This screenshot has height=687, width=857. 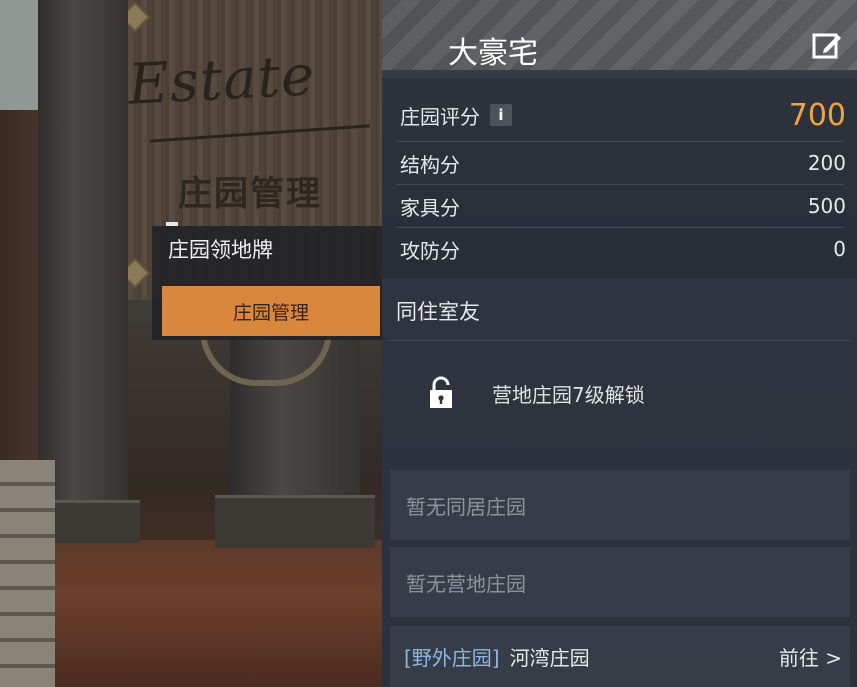 What do you see at coordinates (826, 206) in the screenshot?
I see `furniture-score-value: 500` at bounding box center [826, 206].